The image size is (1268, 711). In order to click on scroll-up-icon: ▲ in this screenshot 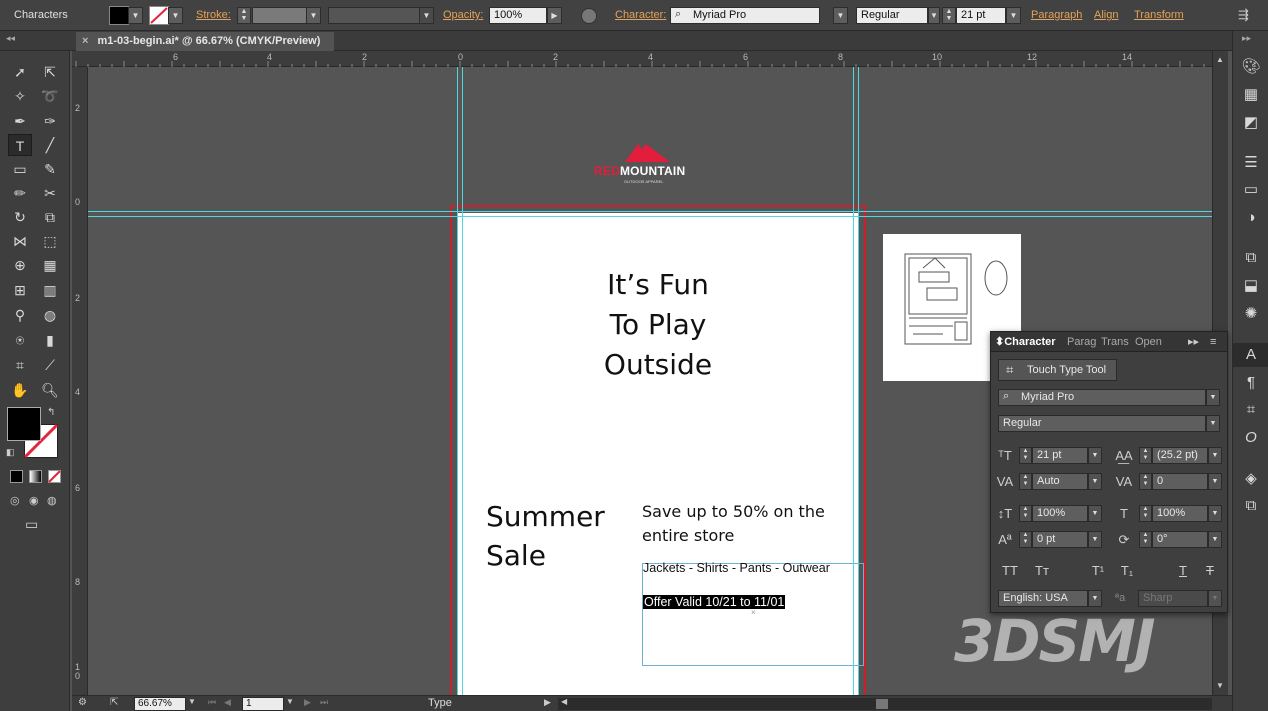, I will do `click(1220, 59)`.